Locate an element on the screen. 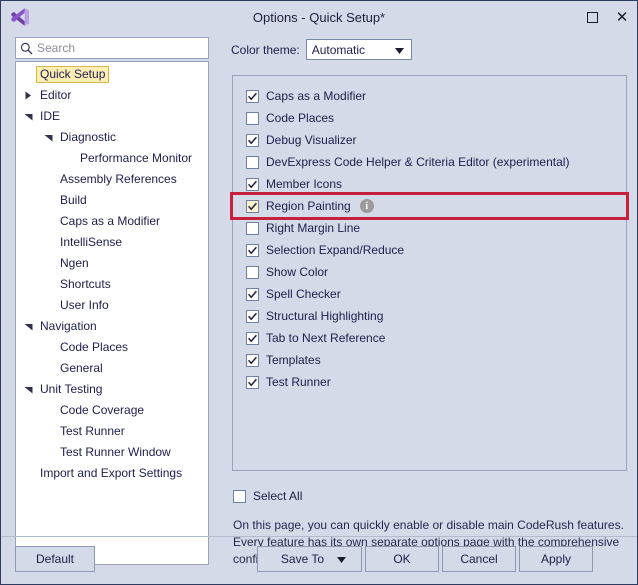 The height and width of the screenshot is (585, 638). option-label: Code Places is located at coordinates (300, 118).